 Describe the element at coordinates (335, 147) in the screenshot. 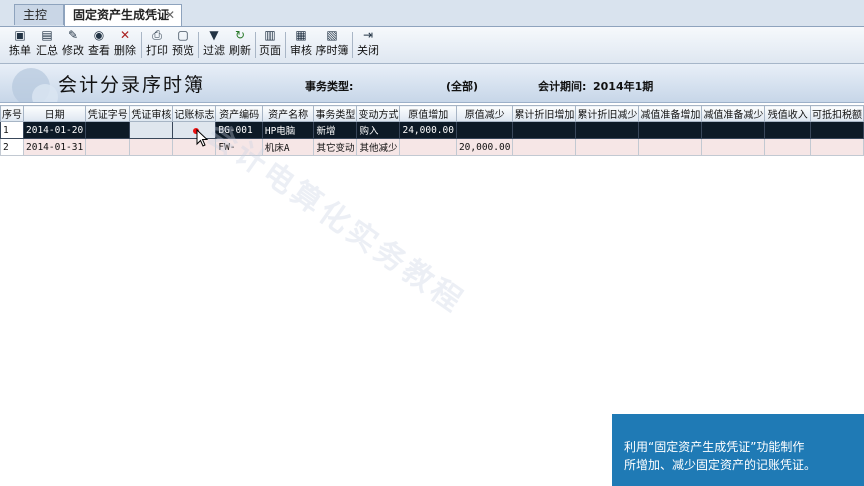

I see `transaction-type-cell: 其它变动` at that location.